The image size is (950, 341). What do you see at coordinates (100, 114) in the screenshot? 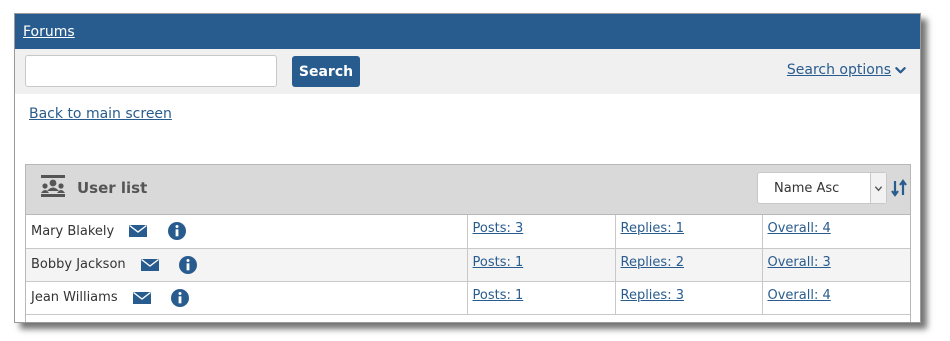
I see `back-to-main-link: Back to main screen` at bounding box center [100, 114].